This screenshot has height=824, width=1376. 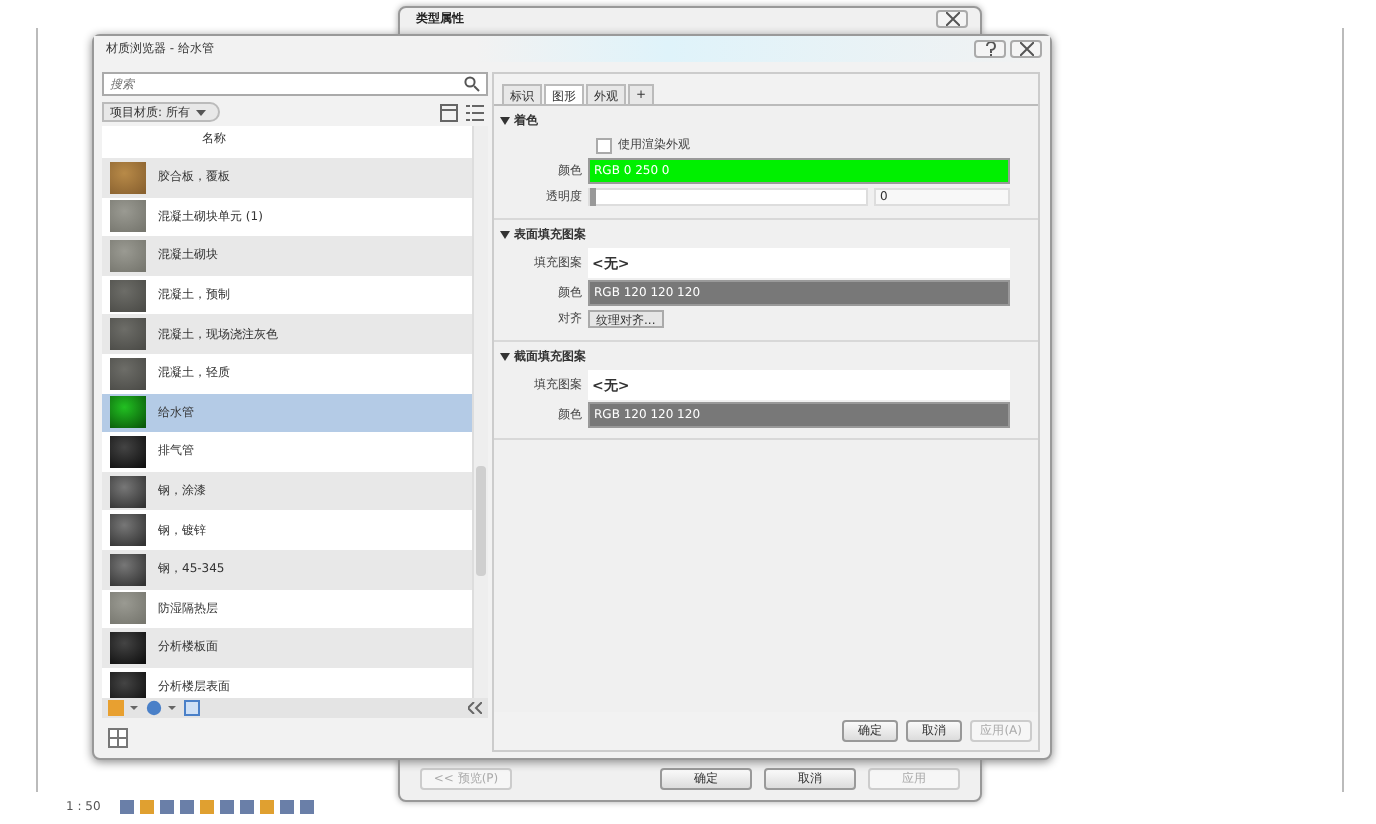 What do you see at coordinates (124, 708) in the screenshot?
I see `library-icon` at bounding box center [124, 708].